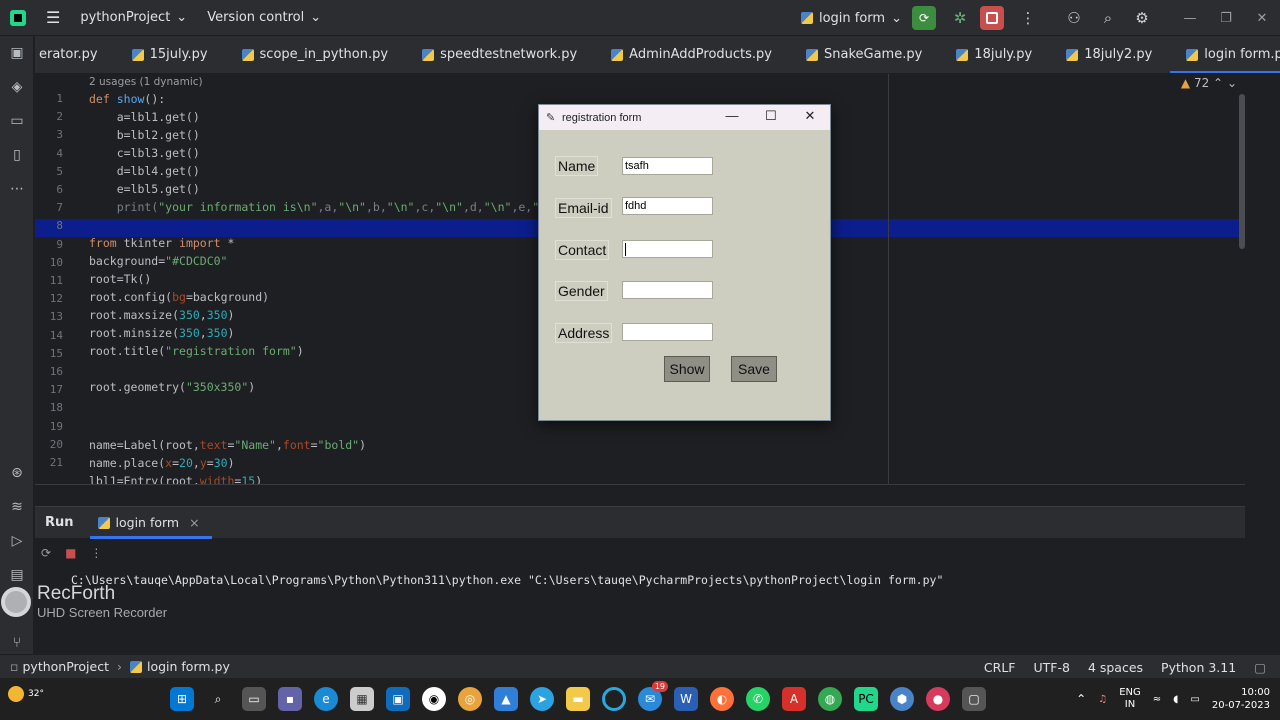 The image size is (1280, 720). Describe the element at coordinates (1241, 699) in the screenshot. I see `clock: 10:00 20-07-2023` at that location.